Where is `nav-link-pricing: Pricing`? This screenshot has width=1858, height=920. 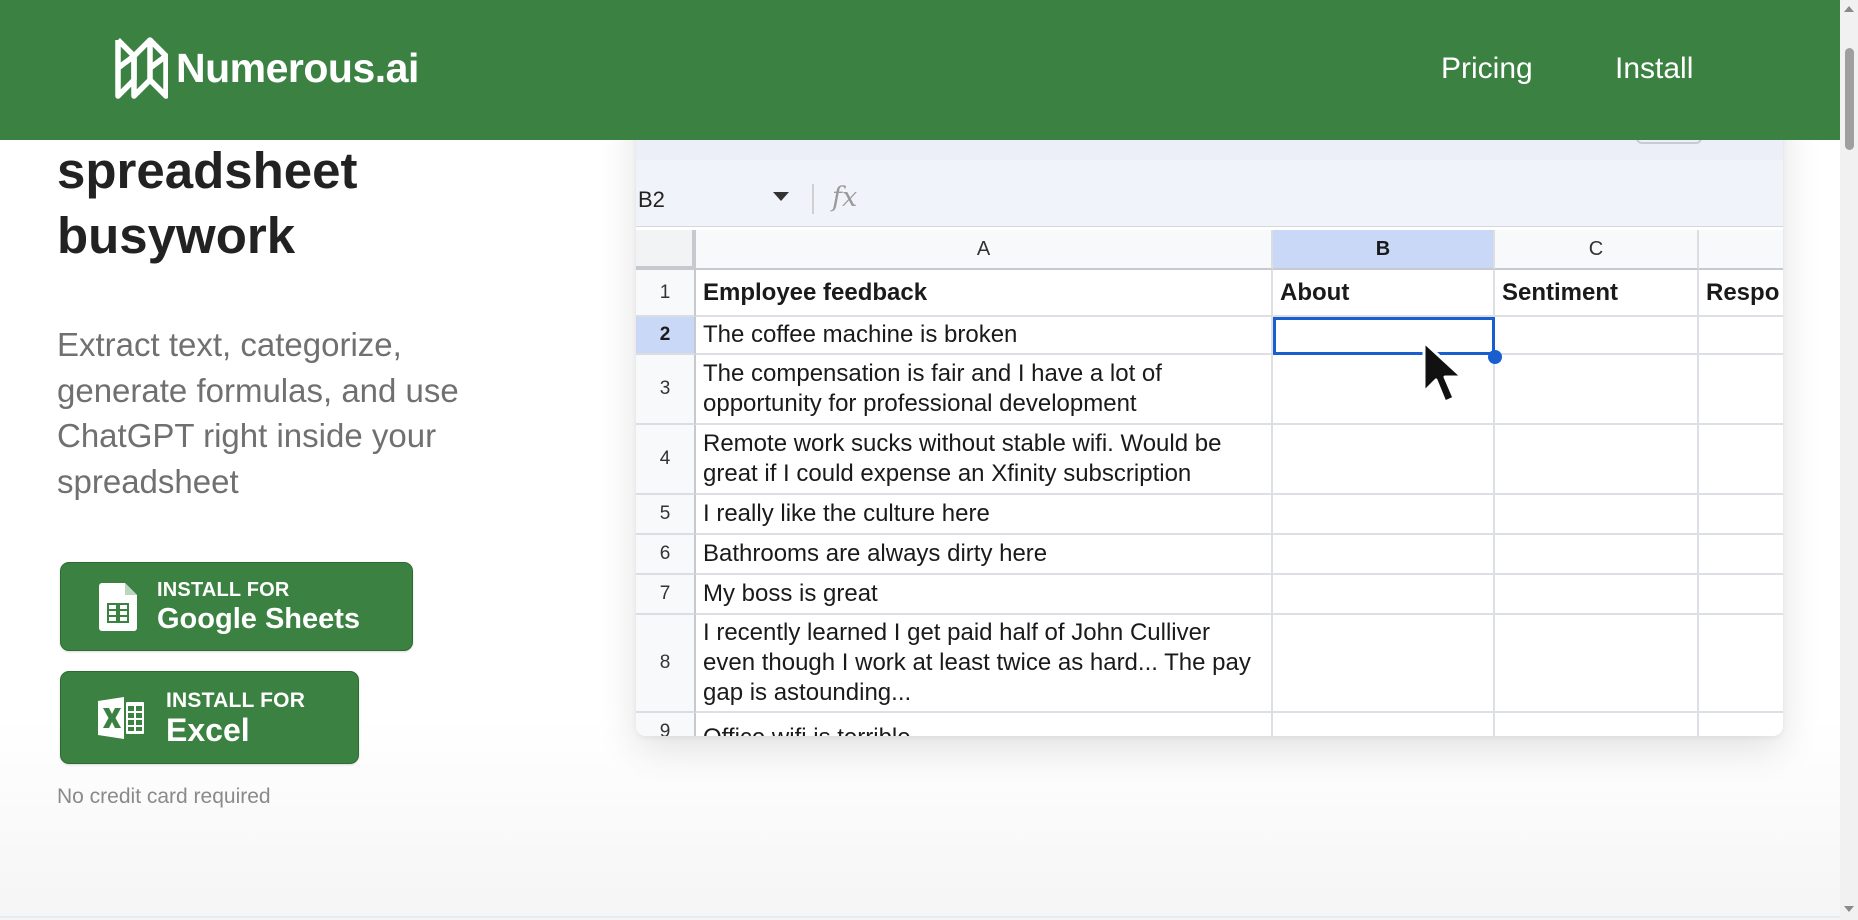
nav-link-pricing: Pricing is located at coordinates (1487, 69).